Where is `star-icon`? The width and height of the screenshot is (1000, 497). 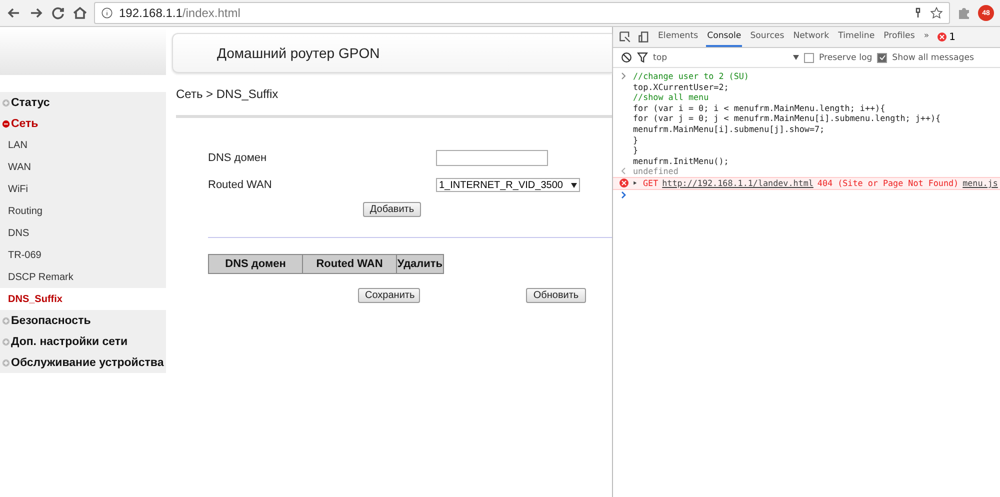 star-icon is located at coordinates (936, 13).